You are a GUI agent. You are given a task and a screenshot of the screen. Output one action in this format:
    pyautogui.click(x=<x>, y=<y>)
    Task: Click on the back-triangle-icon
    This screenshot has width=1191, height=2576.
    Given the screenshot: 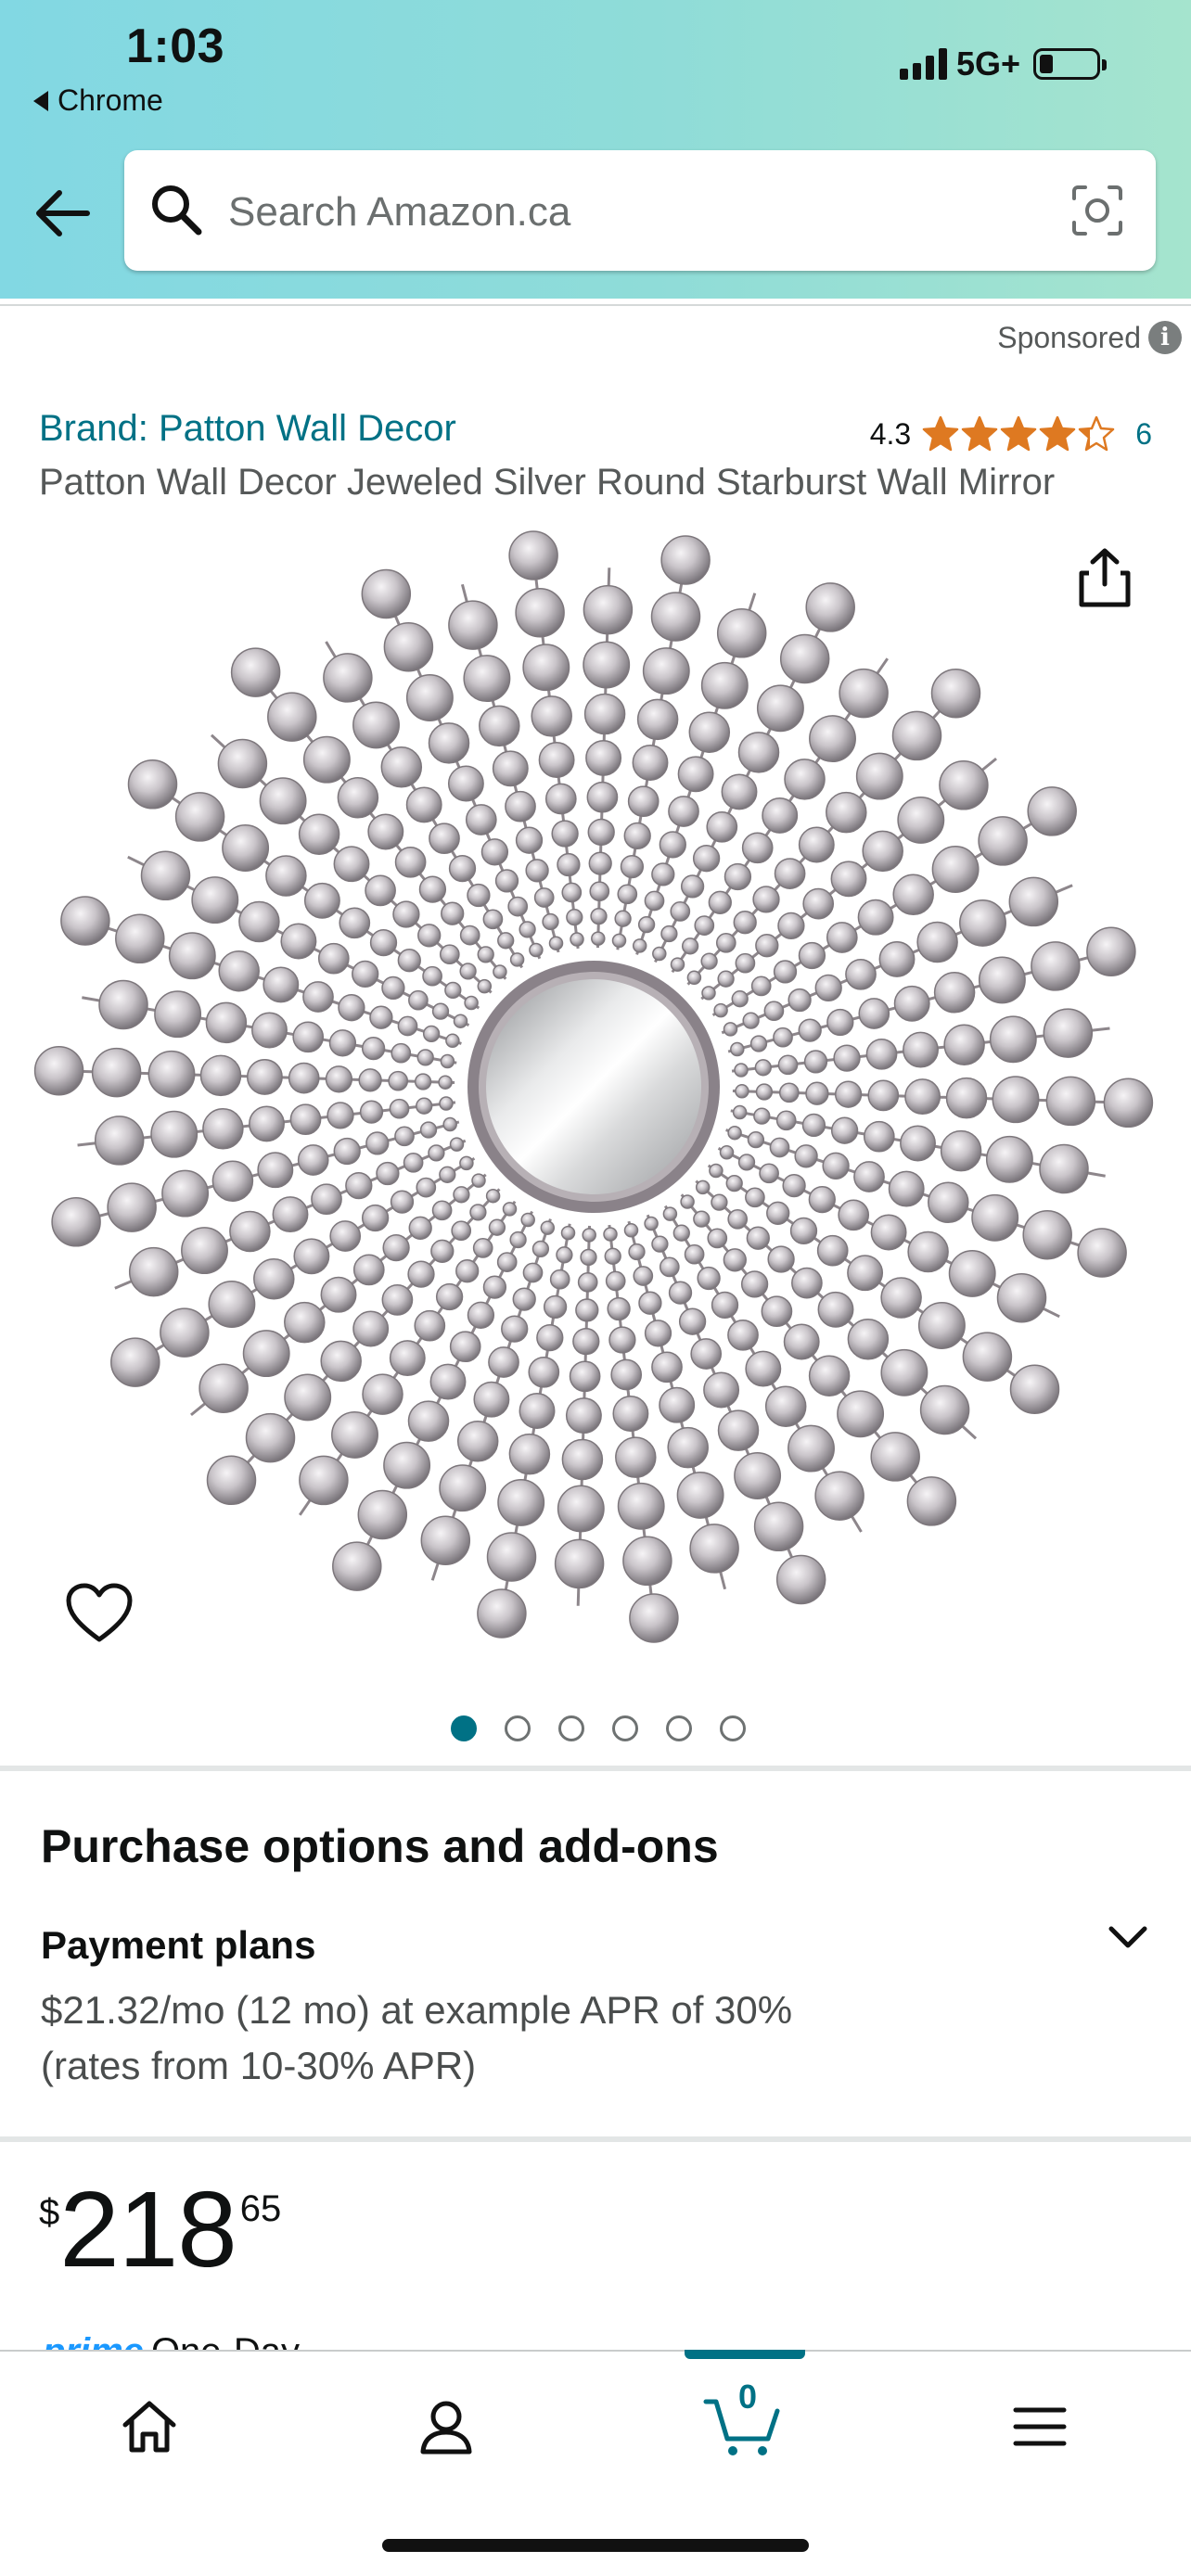 What is the action you would take?
    pyautogui.click(x=40, y=100)
    